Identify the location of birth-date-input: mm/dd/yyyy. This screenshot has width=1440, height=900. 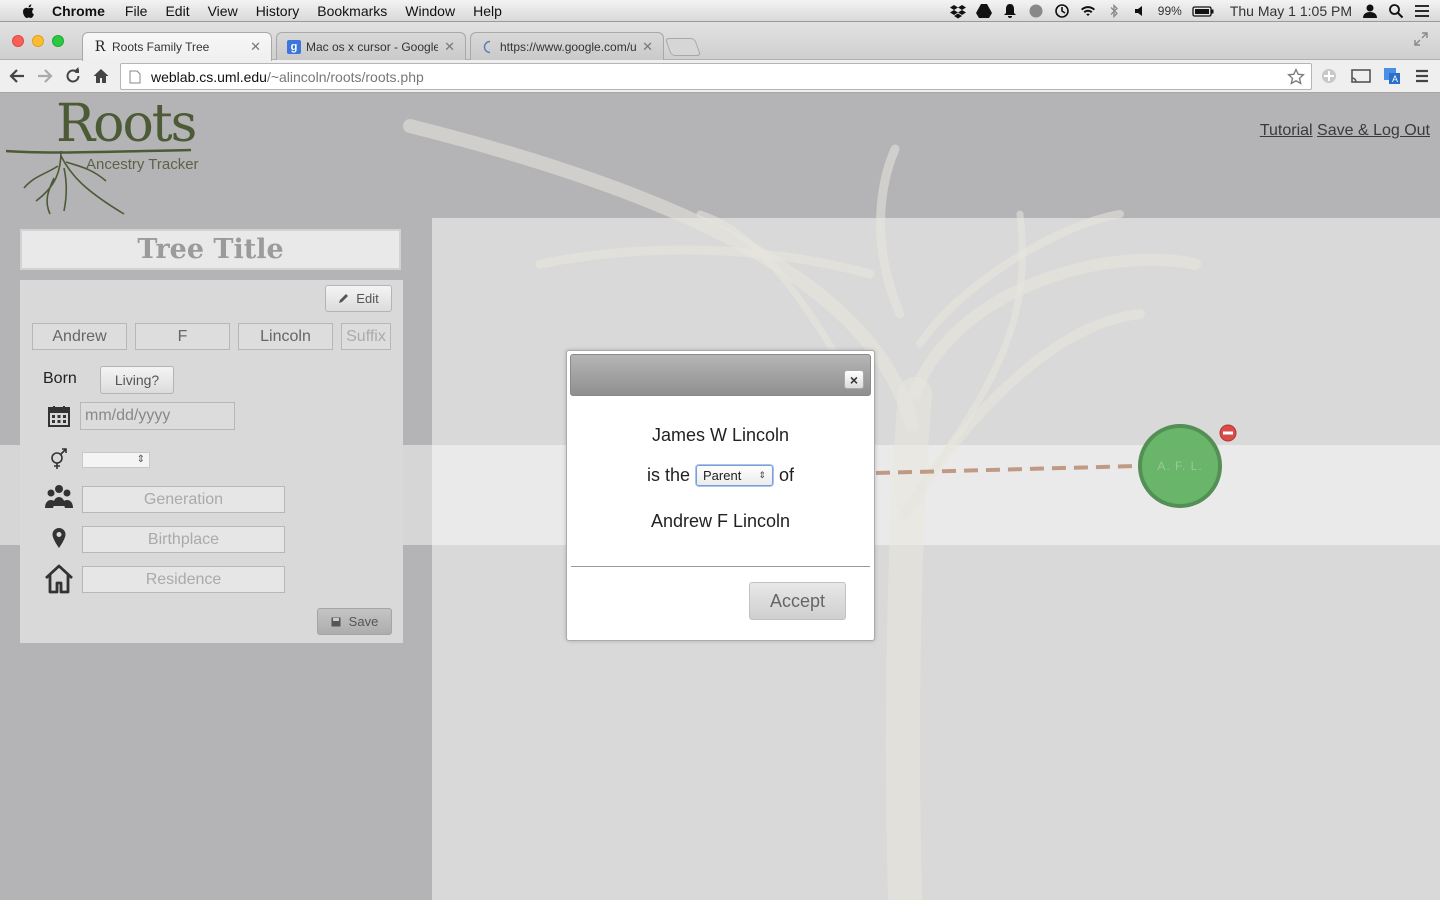
(157, 416).